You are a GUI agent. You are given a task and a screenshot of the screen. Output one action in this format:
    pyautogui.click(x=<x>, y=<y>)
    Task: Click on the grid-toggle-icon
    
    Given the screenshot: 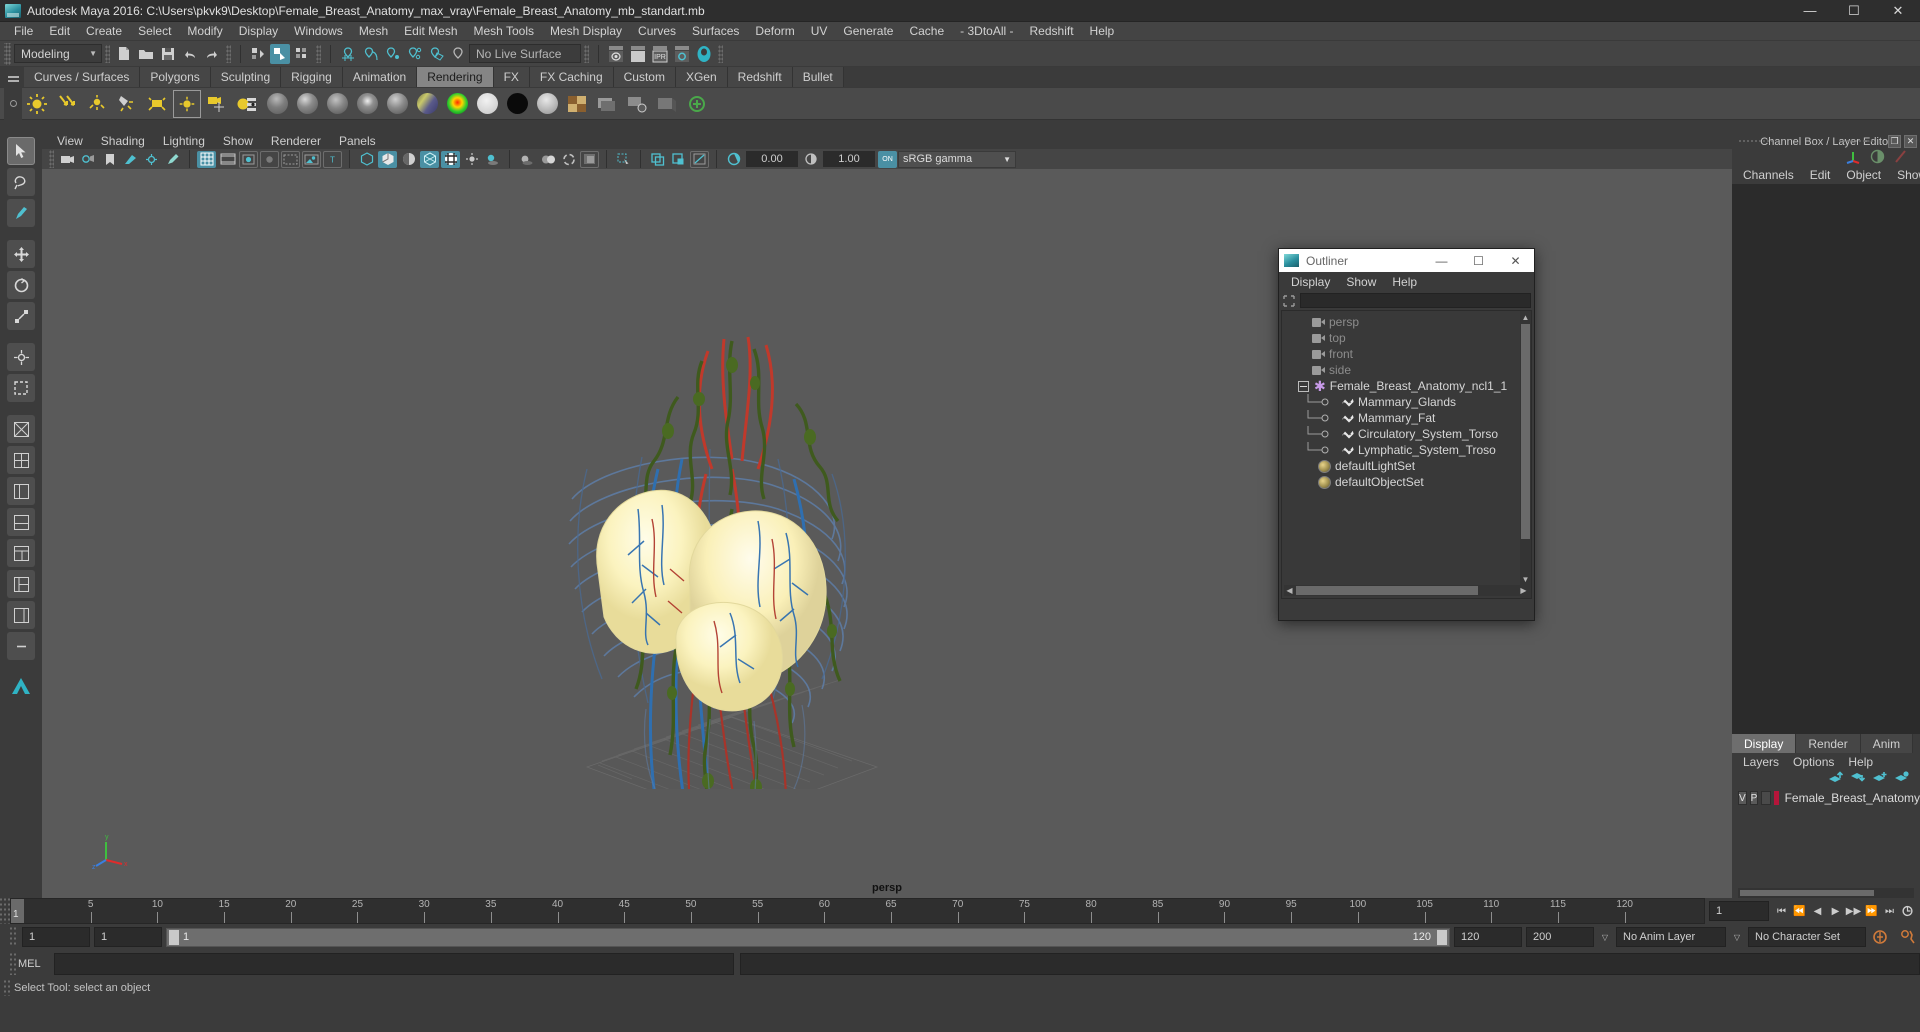 What is the action you would take?
    pyautogui.click(x=206, y=159)
    